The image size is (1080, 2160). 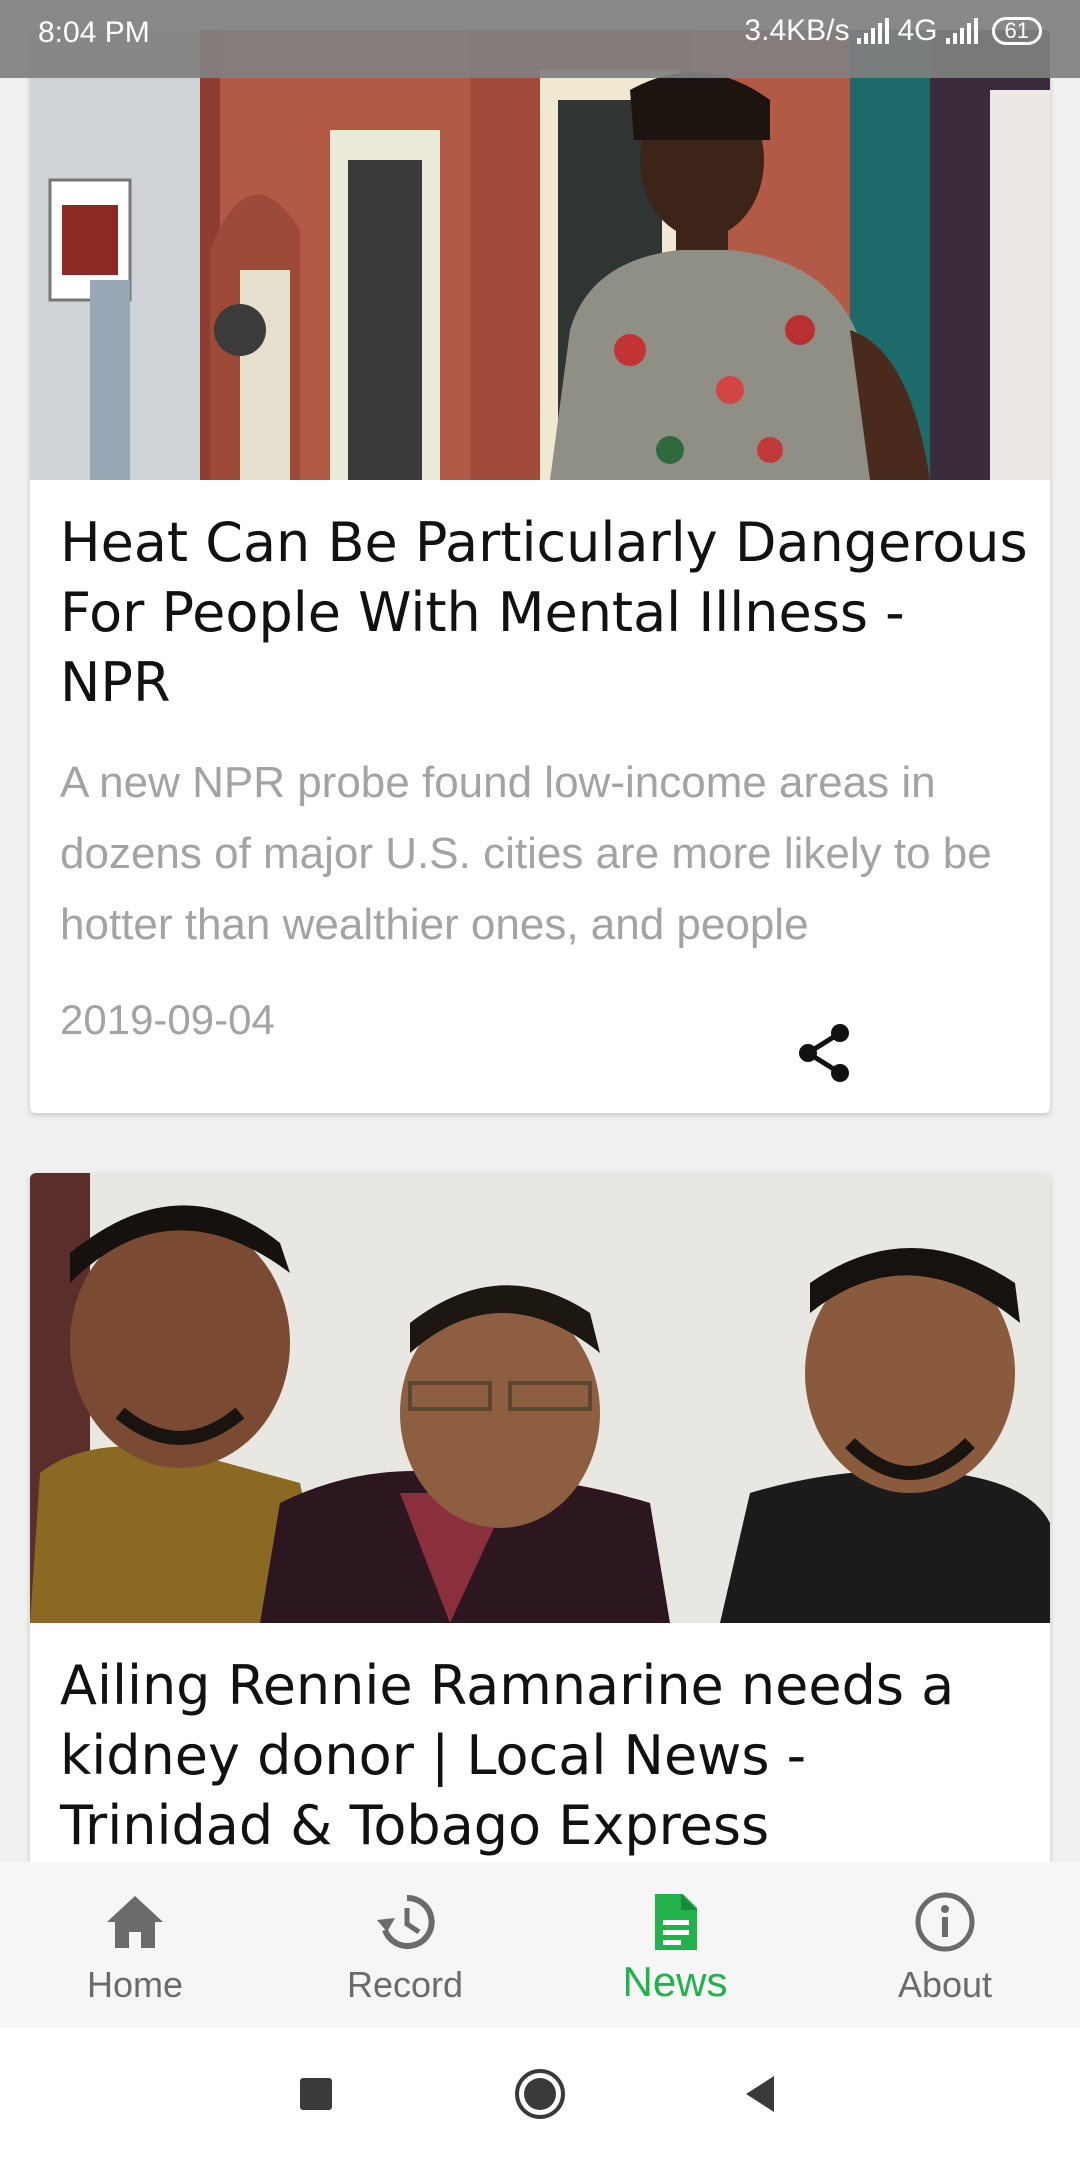 I want to click on nav-about: About, so click(x=945, y=1945).